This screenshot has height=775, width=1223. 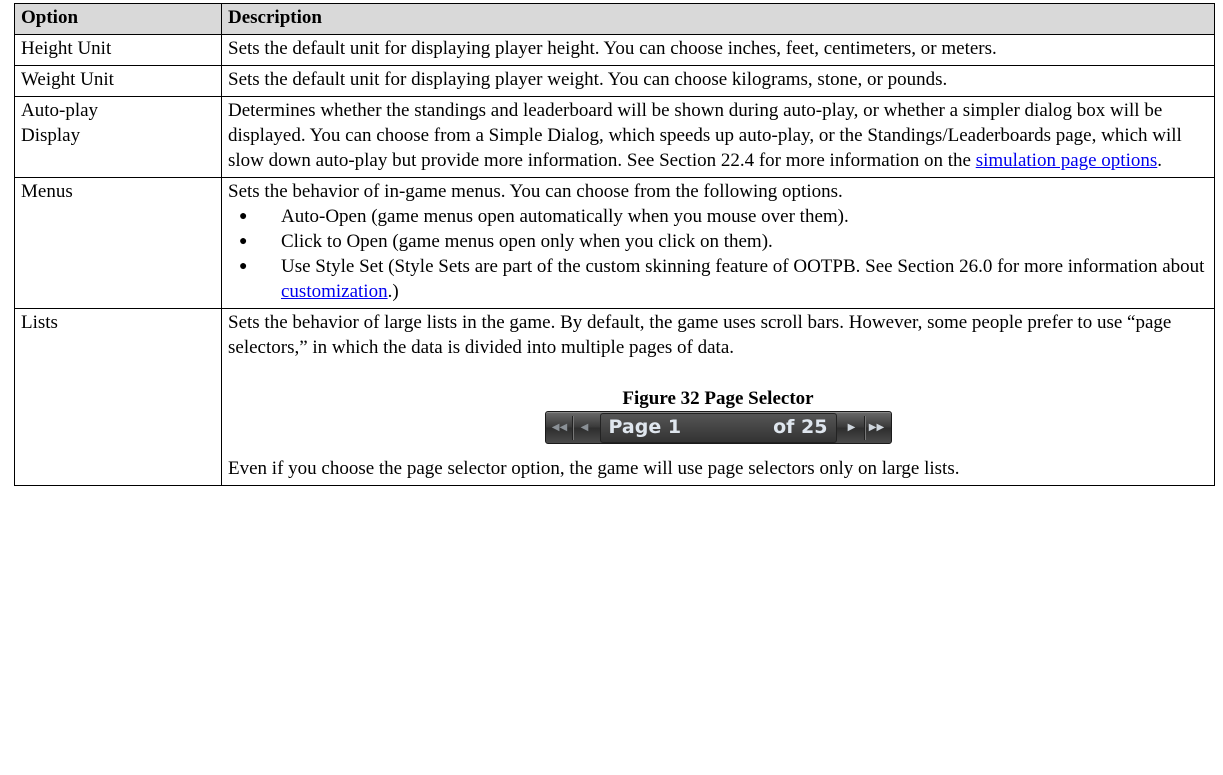 I want to click on option-cell: Lists, so click(x=118, y=397).